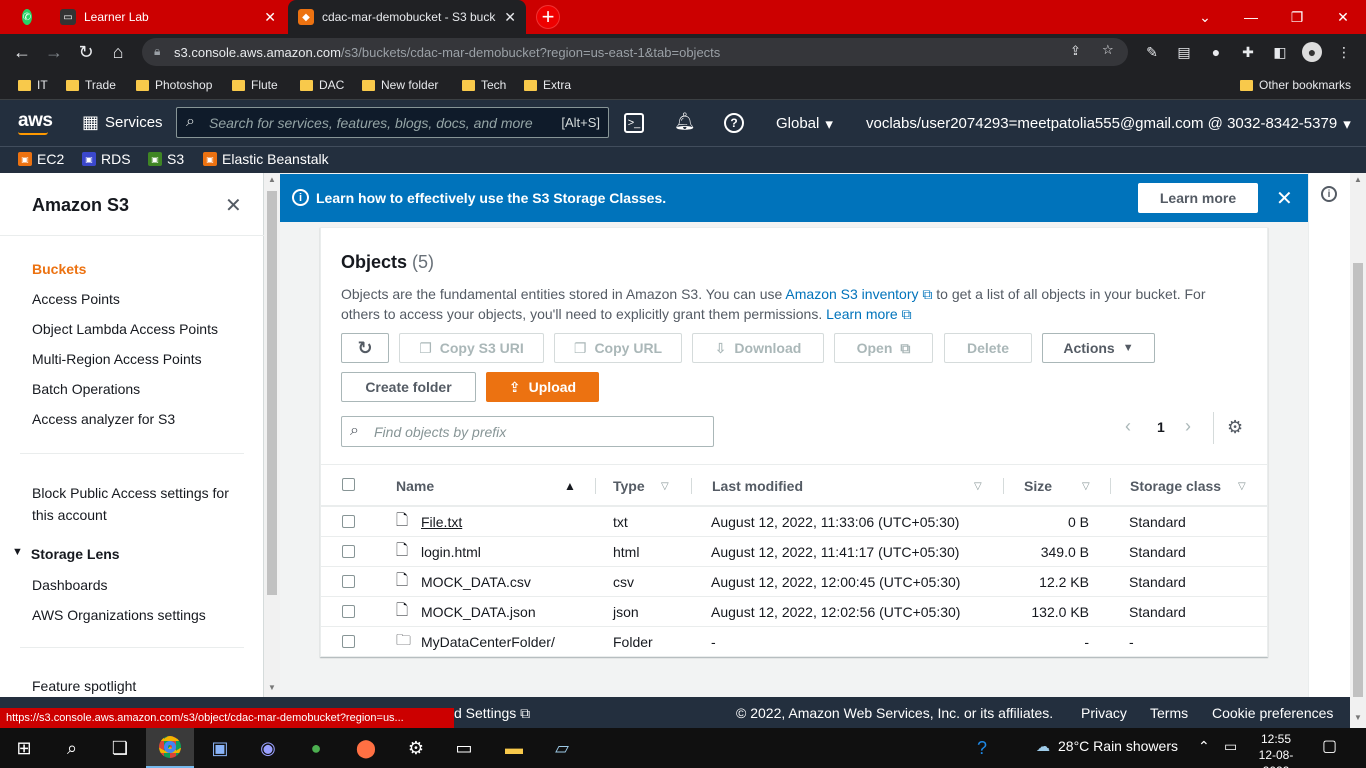  What do you see at coordinates (407, 17) in the screenshot?
I see `tab-s3-bucket: ◆ cdac-mar-demobucket - S3 buck ✕` at bounding box center [407, 17].